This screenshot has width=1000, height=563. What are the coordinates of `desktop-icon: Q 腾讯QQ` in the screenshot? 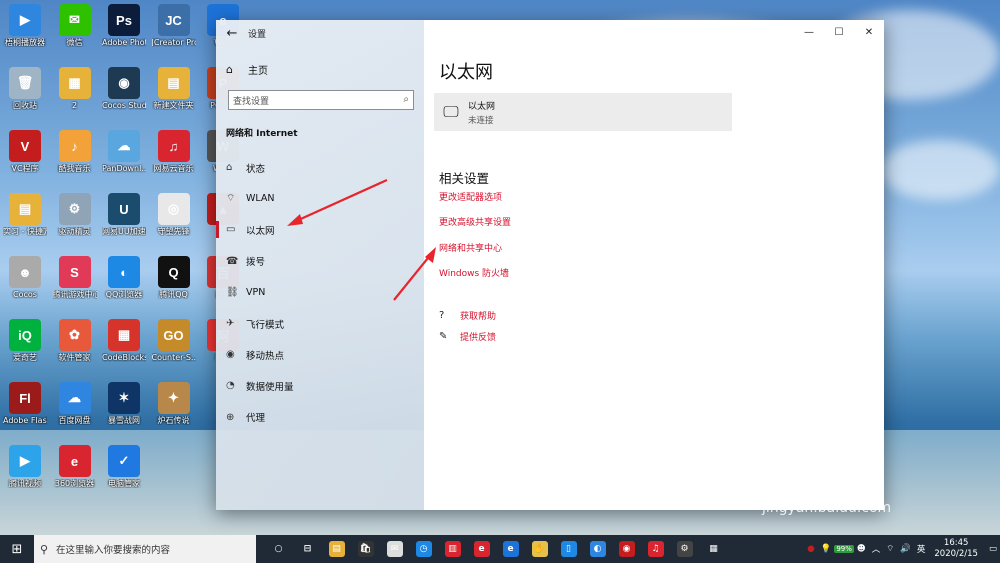 It's located at (174, 277).